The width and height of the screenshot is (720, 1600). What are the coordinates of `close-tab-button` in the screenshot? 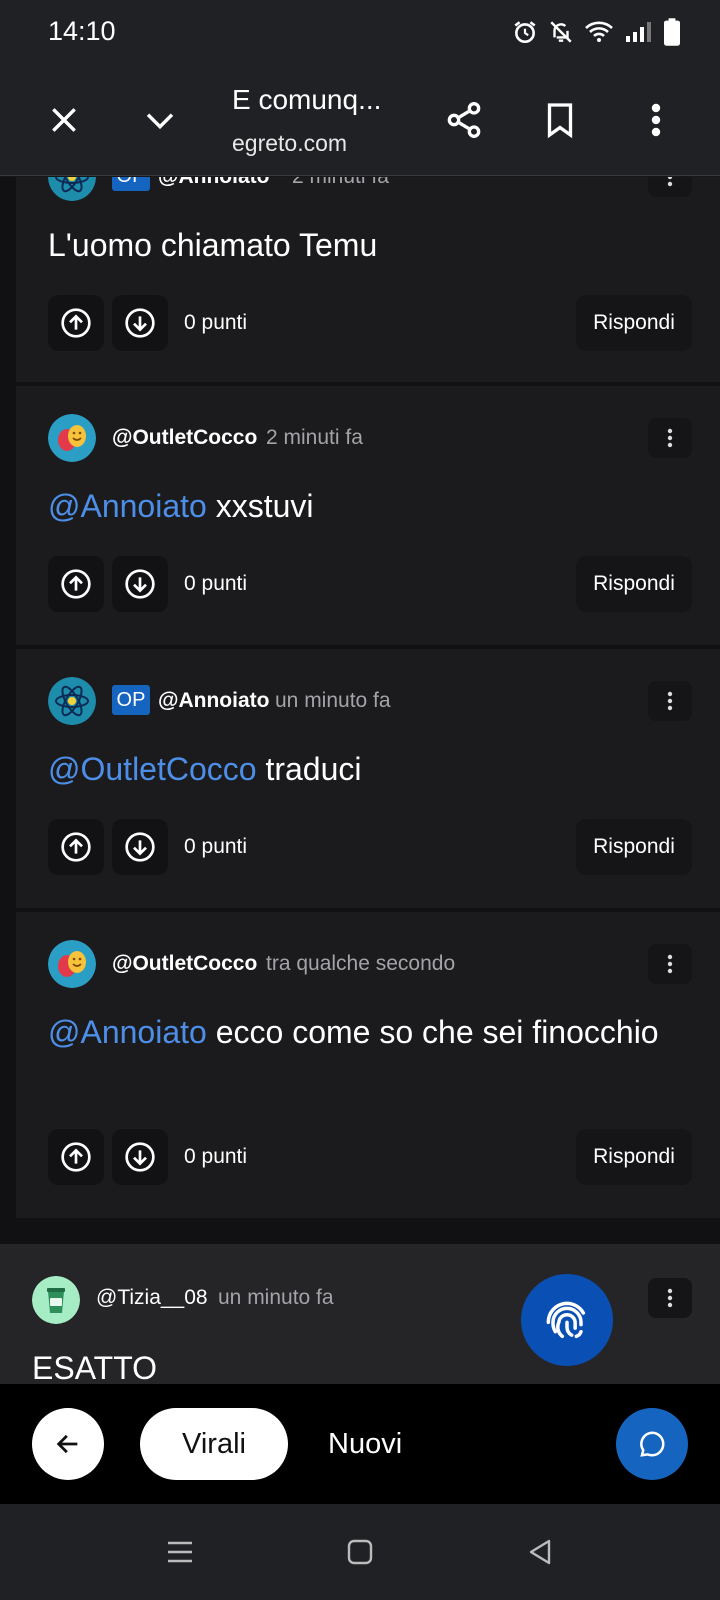 It's located at (64, 120).